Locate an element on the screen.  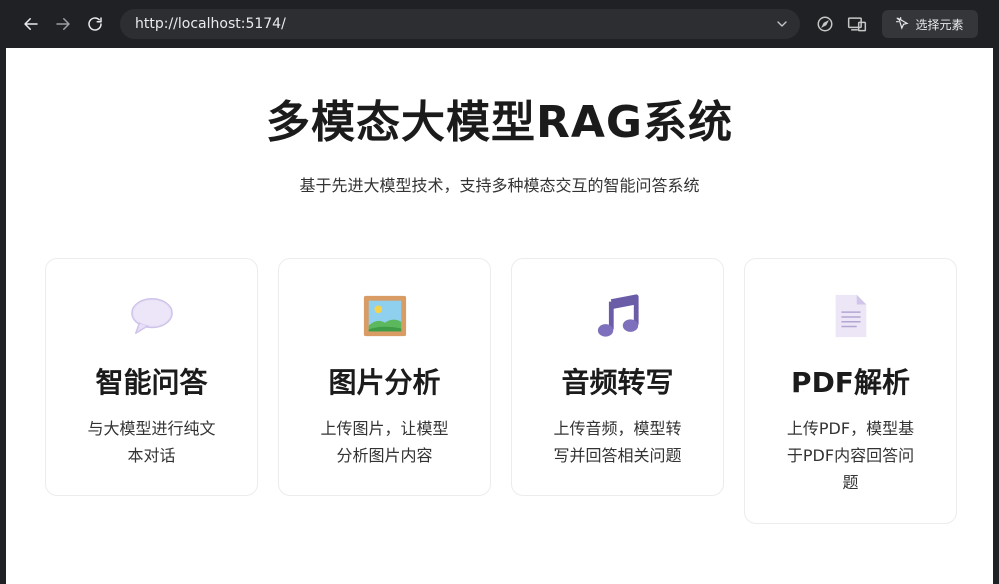
card-title: PDF解析 is located at coordinates (850, 382).